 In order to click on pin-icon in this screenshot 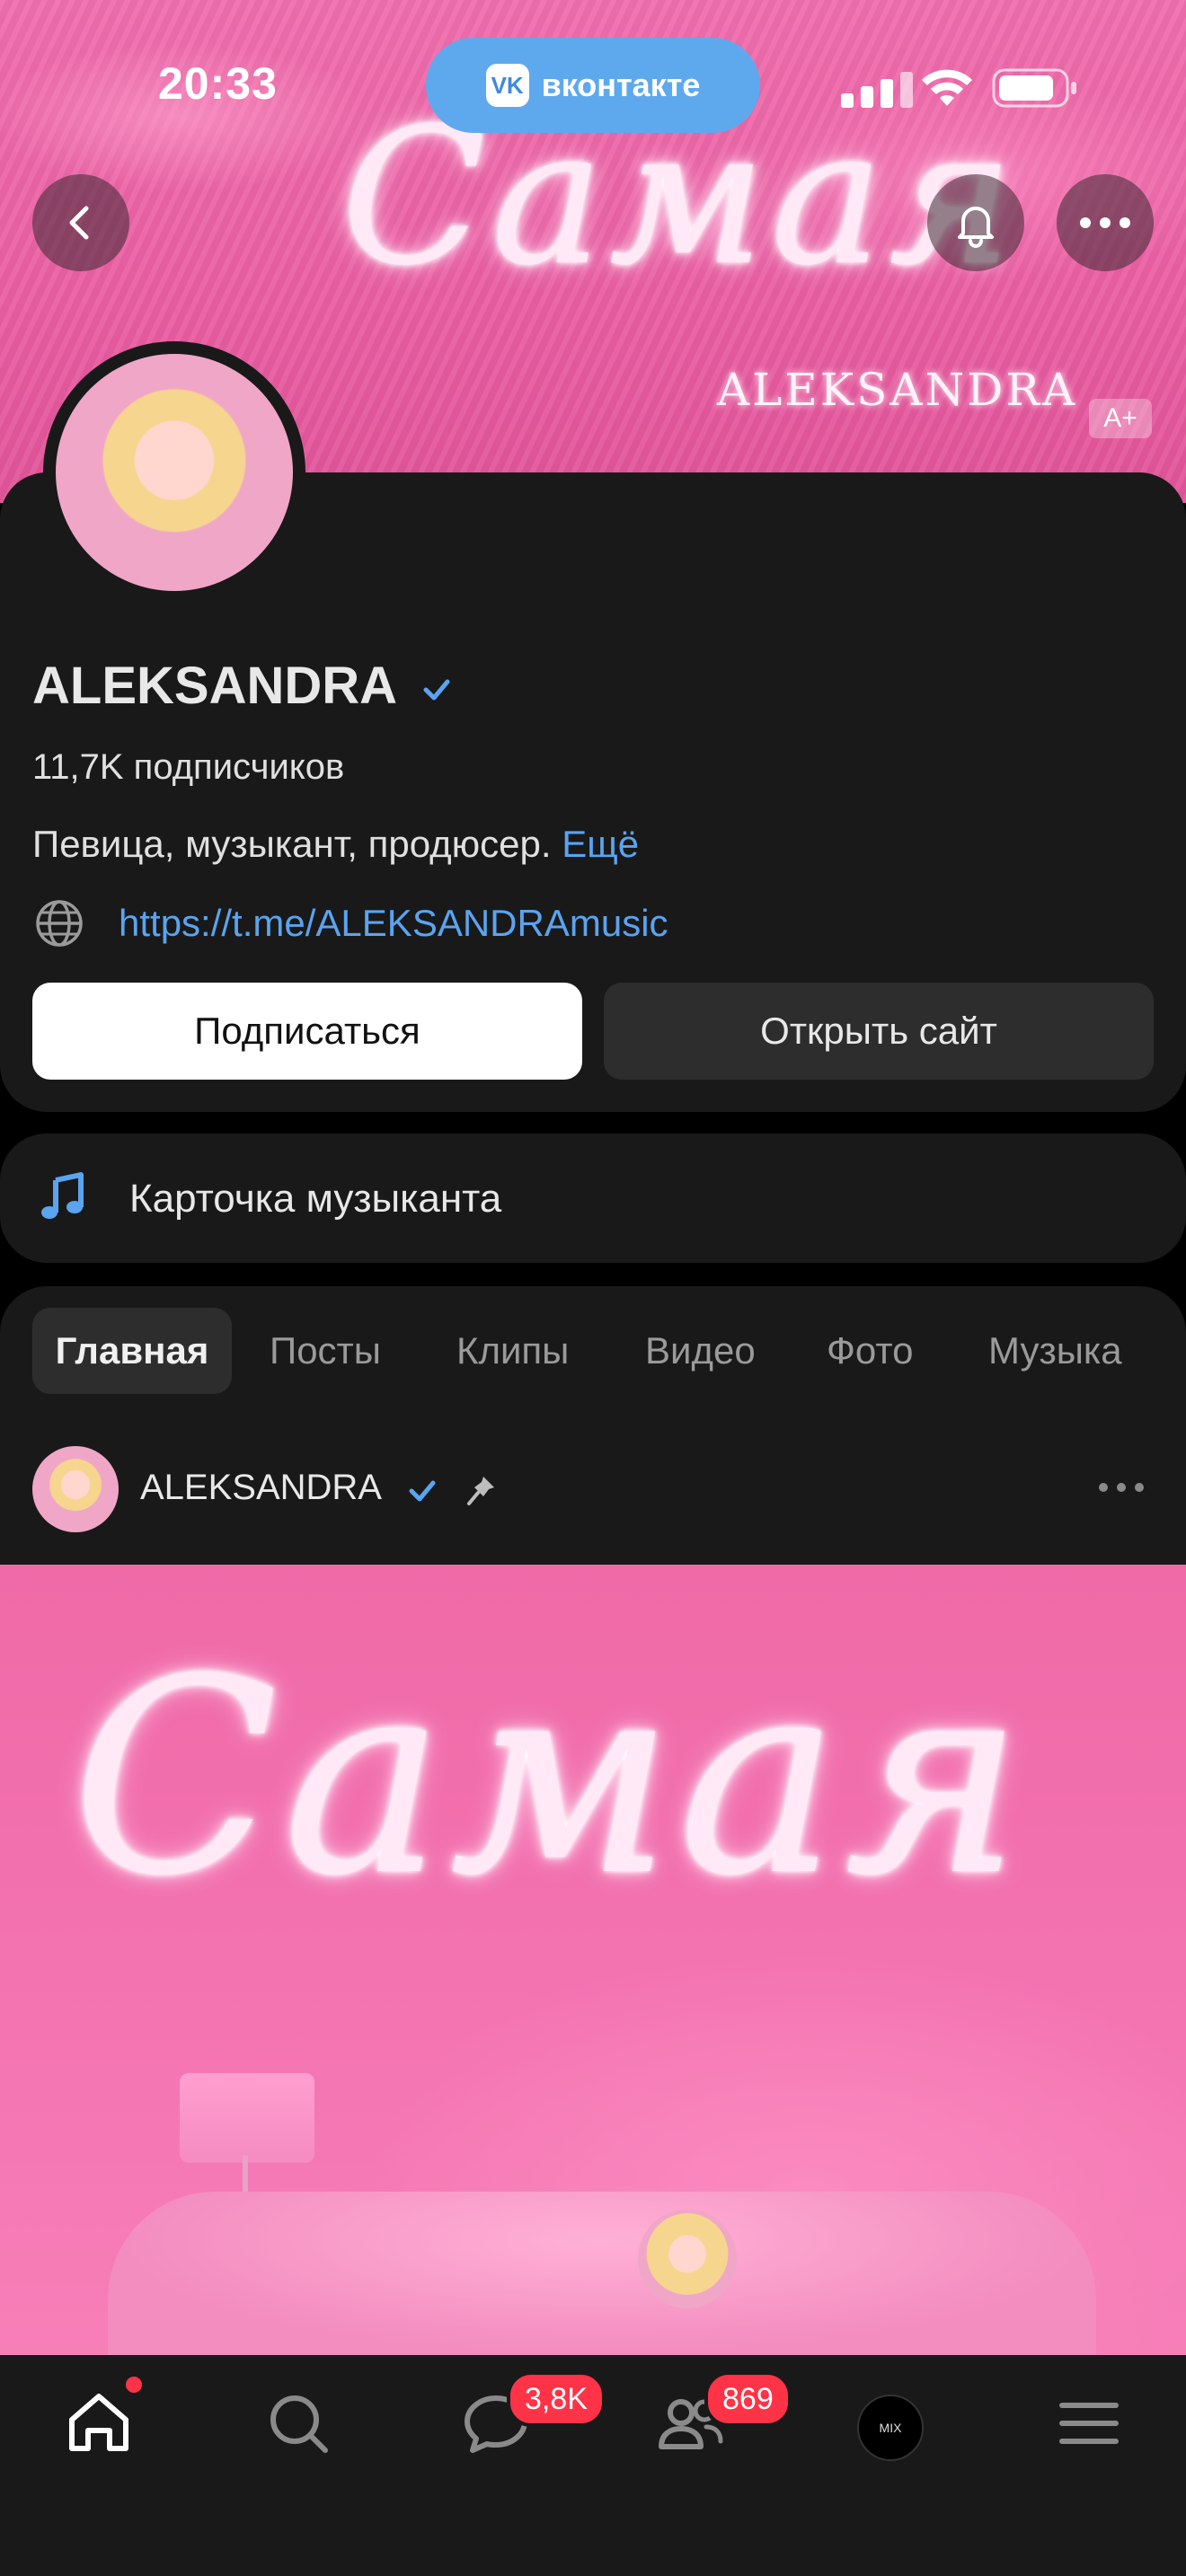, I will do `click(480, 1491)`.